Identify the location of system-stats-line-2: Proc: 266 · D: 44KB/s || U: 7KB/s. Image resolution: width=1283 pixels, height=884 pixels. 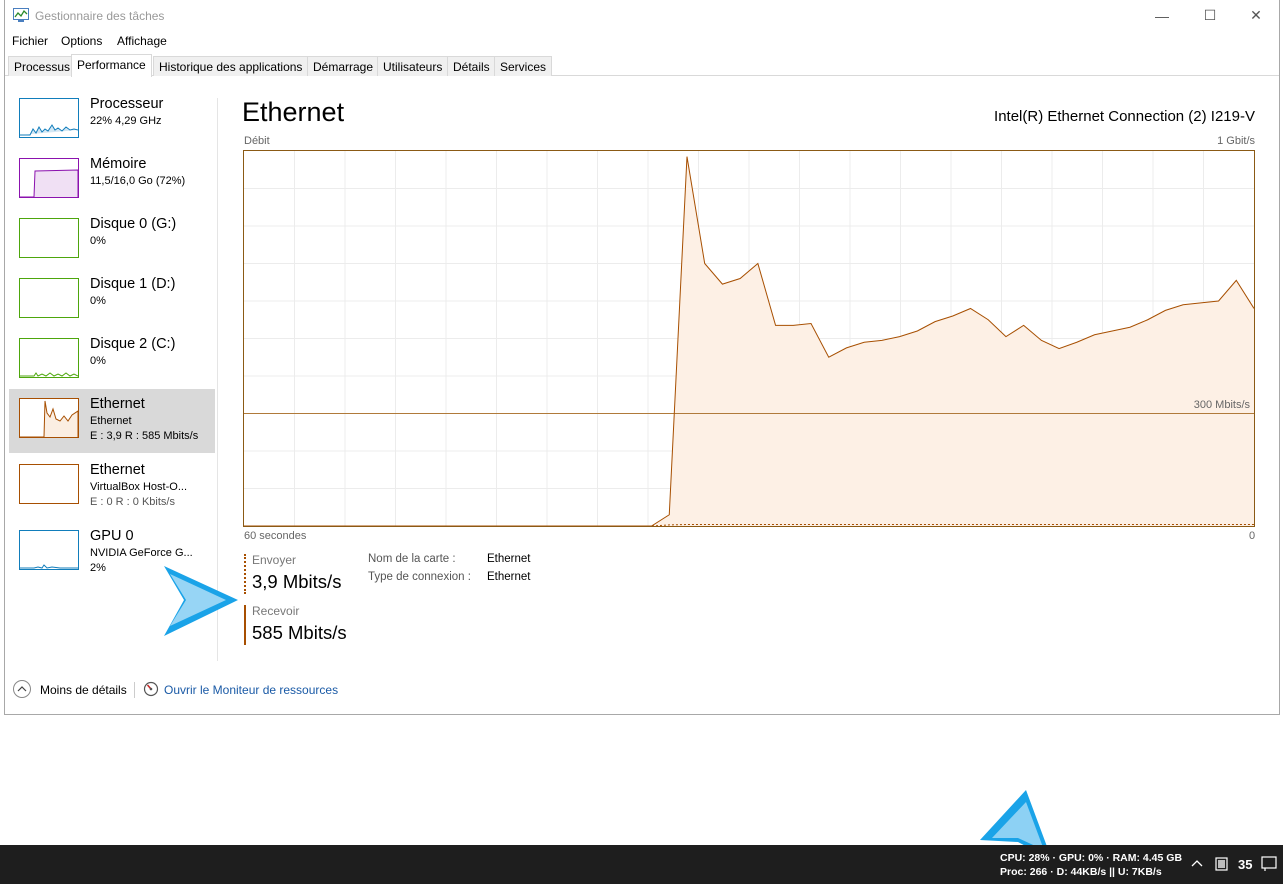
(1081, 872).